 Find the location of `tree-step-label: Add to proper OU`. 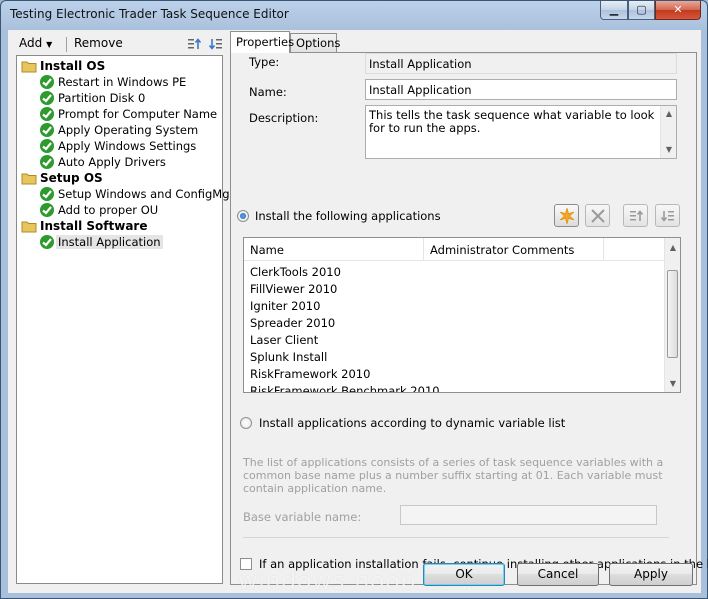

tree-step-label: Add to proper OU is located at coordinates (108, 210).